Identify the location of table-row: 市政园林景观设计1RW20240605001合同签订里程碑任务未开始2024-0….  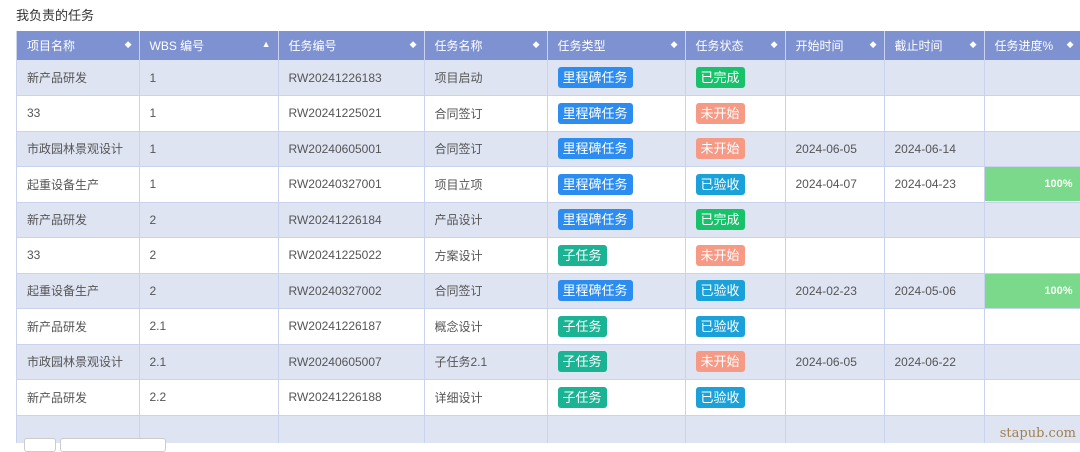
(548, 149).